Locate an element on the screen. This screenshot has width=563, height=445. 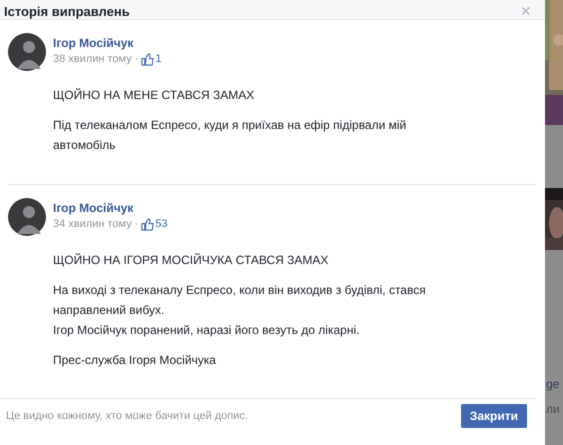
timestamp: 34 хвилин тому is located at coordinates (92, 224).